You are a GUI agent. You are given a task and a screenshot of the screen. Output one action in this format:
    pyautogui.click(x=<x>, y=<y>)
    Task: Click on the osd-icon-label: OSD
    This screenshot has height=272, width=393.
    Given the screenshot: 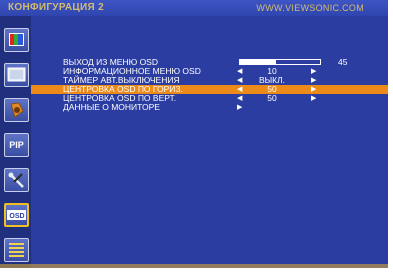 What is the action you would take?
    pyautogui.click(x=16, y=216)
    